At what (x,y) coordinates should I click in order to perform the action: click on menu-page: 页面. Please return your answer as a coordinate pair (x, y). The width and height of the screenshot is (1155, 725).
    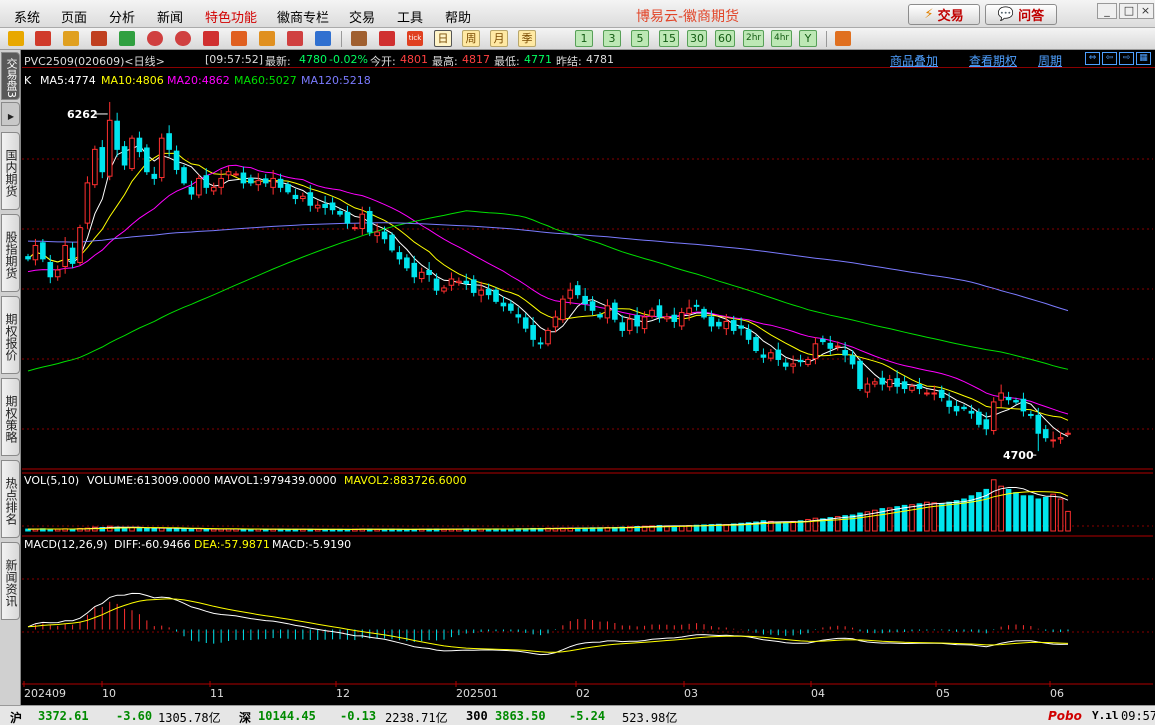
    Looking at the image, I should click on (74, 16).